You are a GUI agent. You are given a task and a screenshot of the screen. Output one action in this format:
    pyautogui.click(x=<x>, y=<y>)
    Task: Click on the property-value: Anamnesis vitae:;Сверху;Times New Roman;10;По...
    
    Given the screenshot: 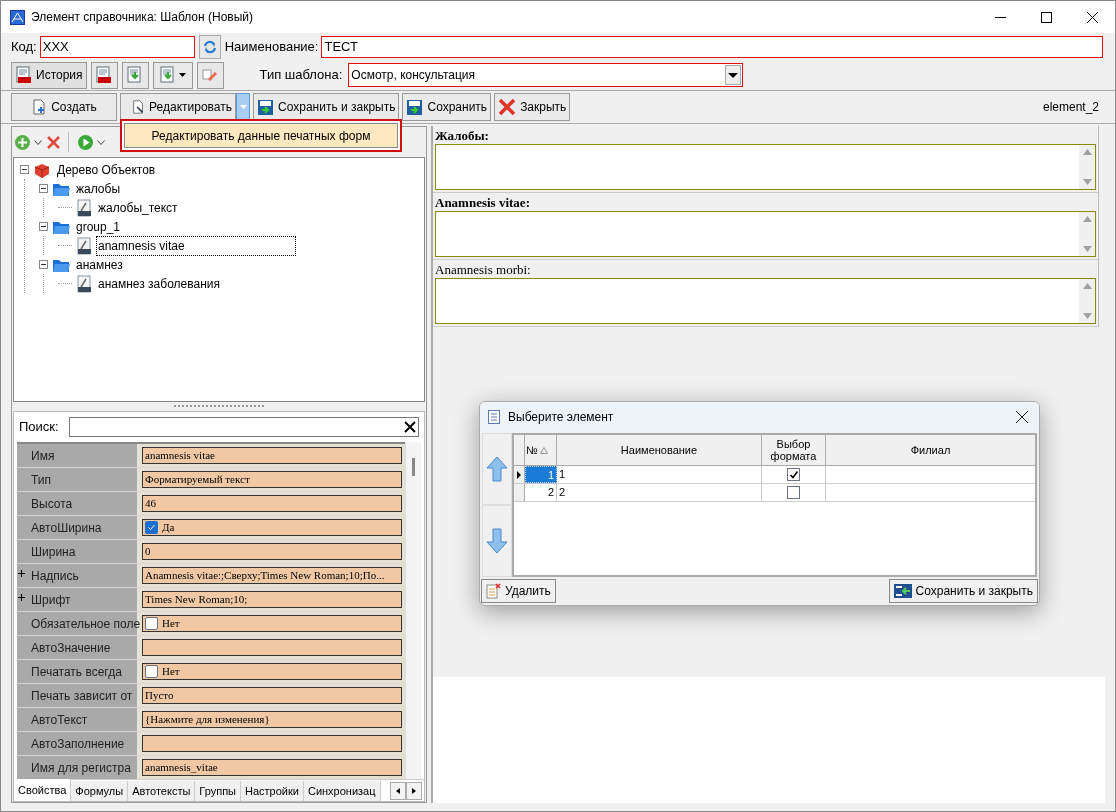 What is the action you would take?
    pyautogui.click(x=272, y=575)
    